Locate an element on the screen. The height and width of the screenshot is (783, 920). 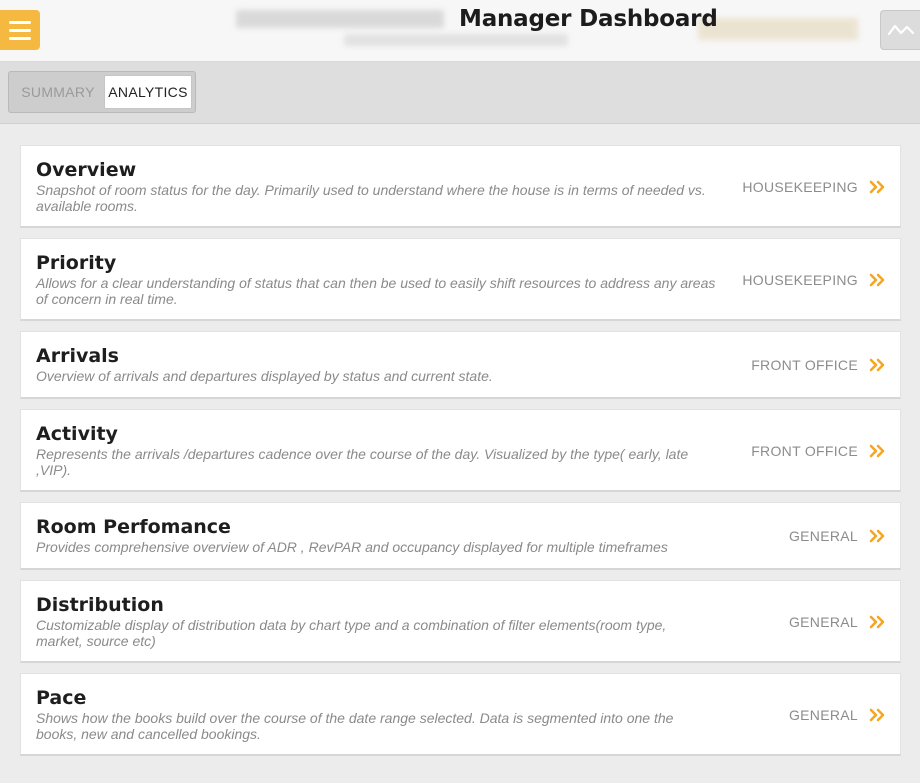
app-header: Manager Dashboard is located at coordinates (460, 31).